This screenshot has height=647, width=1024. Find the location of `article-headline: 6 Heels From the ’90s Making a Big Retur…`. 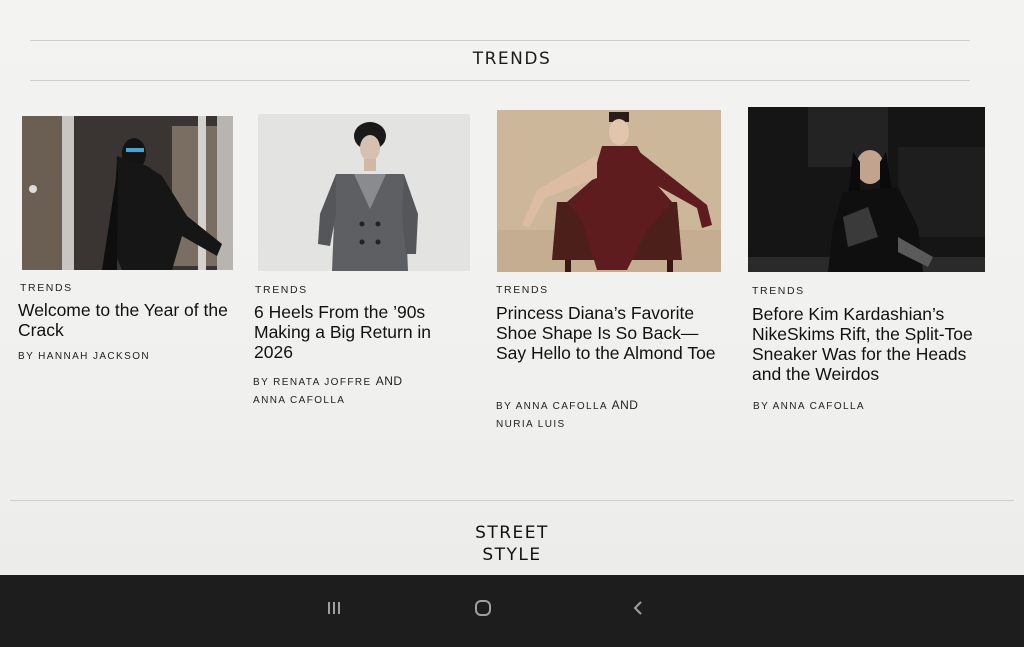

article-headline: 6 Heels From the ’90s Making a Big Retur… is located at coordinates (364, 332).